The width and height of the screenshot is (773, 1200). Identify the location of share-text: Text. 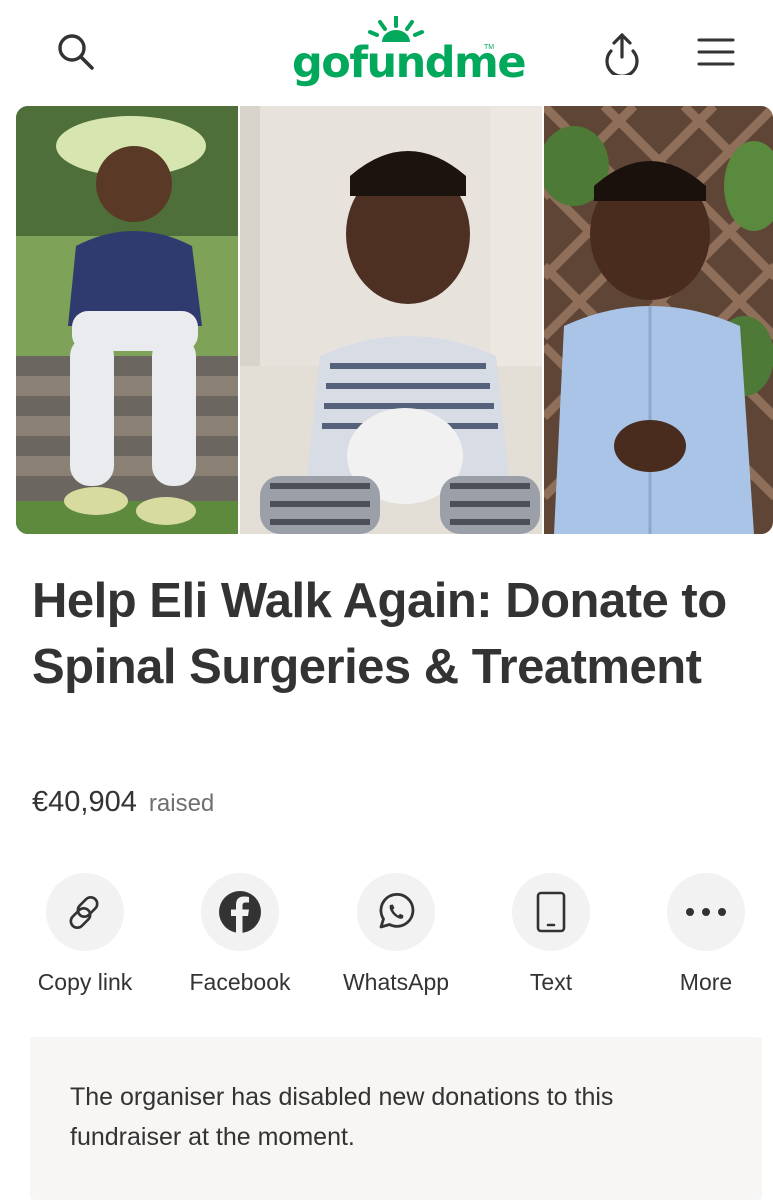
(551, 934).